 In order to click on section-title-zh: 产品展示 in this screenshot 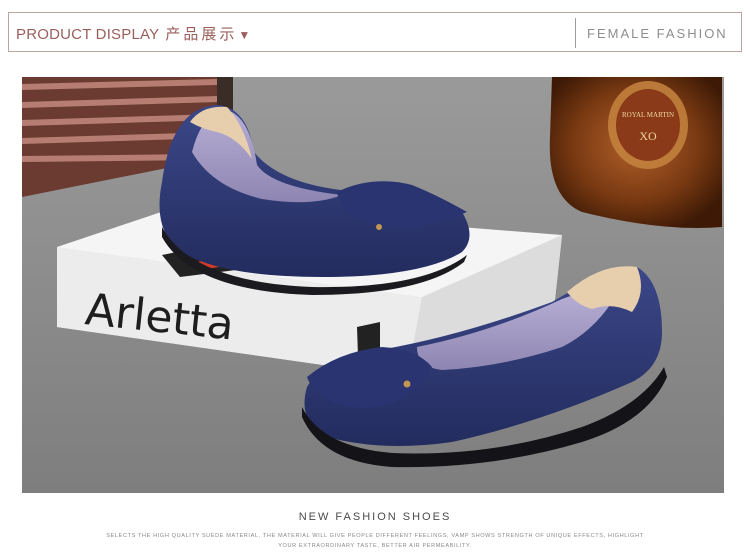, I will do `click(201, 34)`.